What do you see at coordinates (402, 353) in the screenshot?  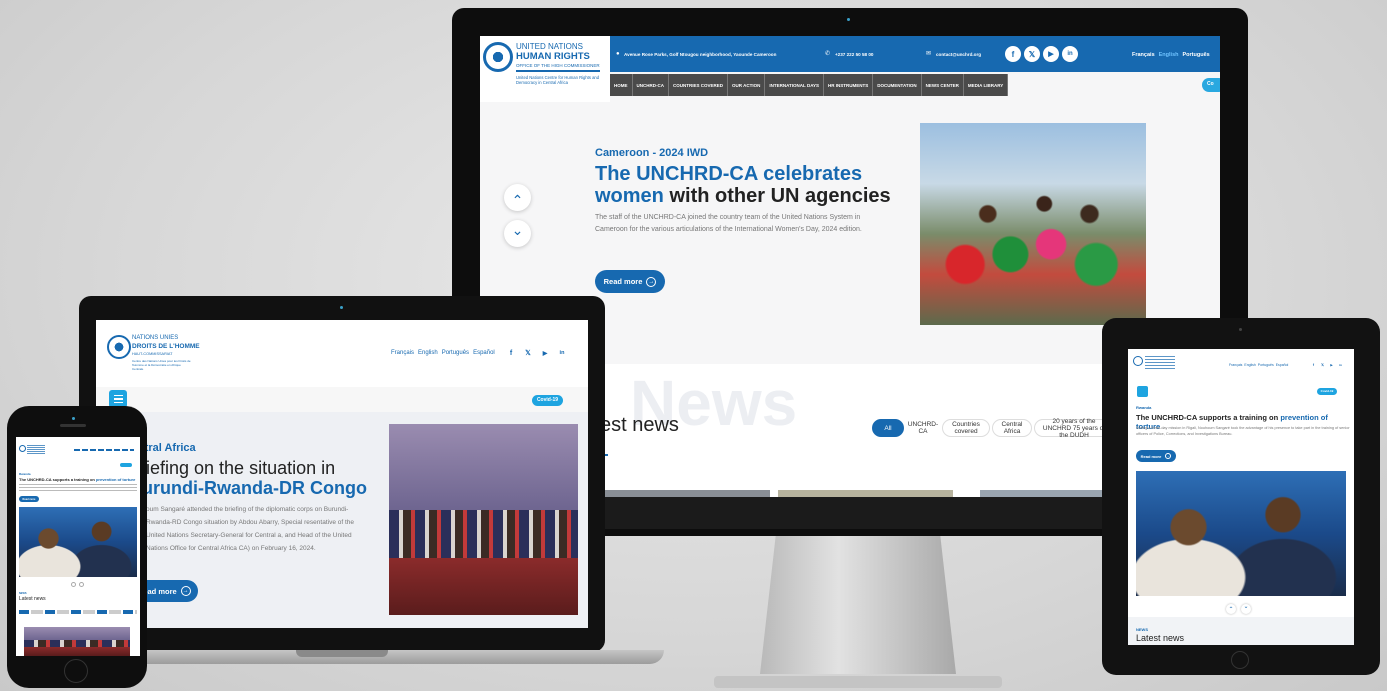 I see `laptop-lang-french: Français` at bounding box center [402, 353].